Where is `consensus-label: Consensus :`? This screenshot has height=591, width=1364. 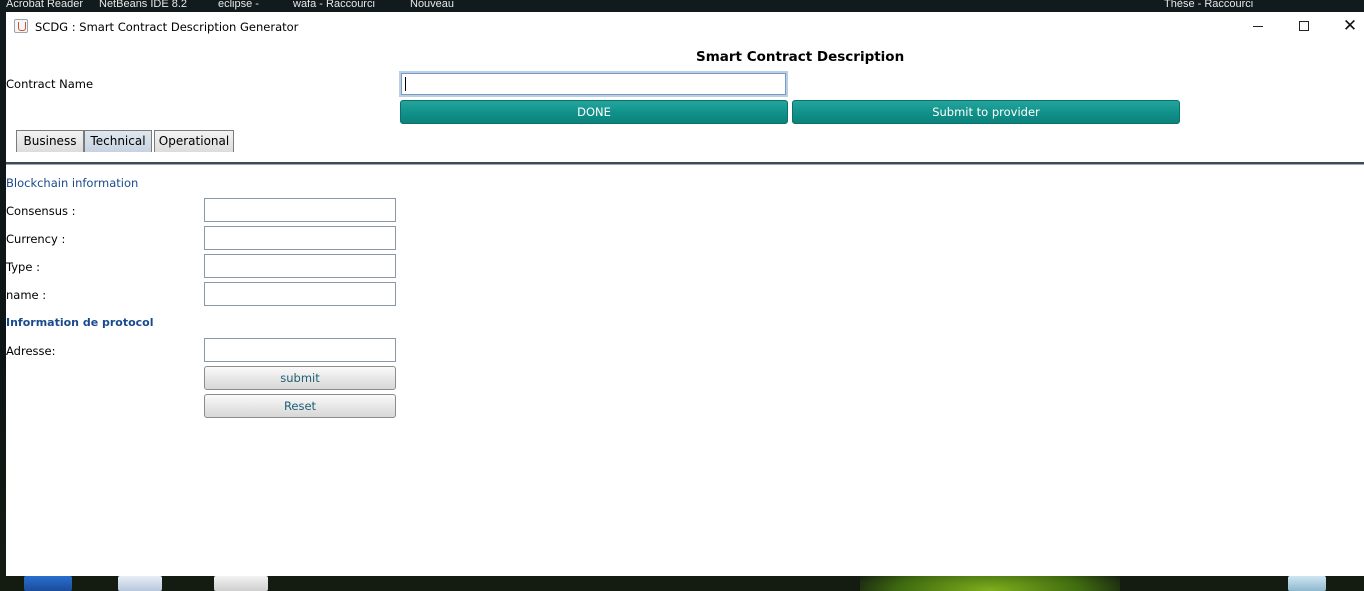
consensus-label: Consensus : is located at coordinates (41, 211).